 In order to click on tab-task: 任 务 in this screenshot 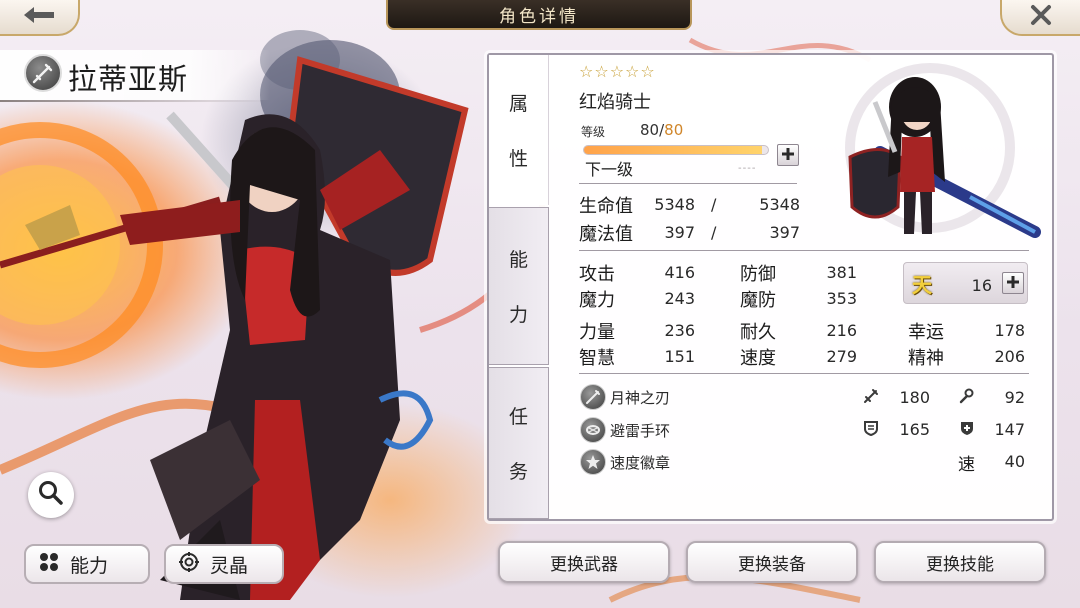, I will do `click(519, 443)`.